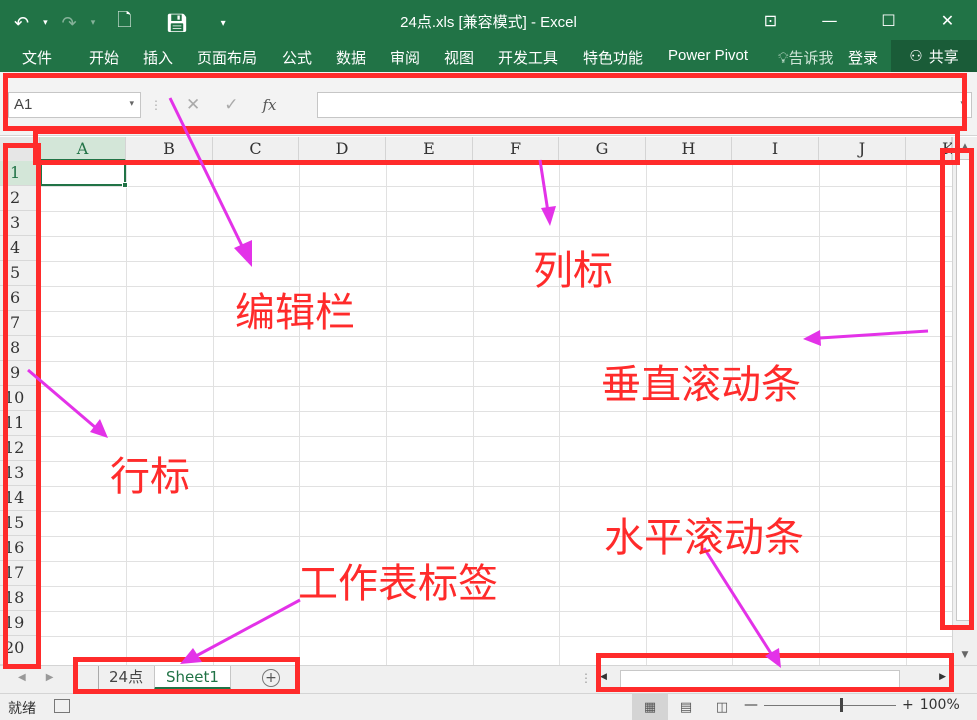 This screenshot has width=977, height=720. I want to click on annotation-box-sheet-tabs, so click(186, 675).